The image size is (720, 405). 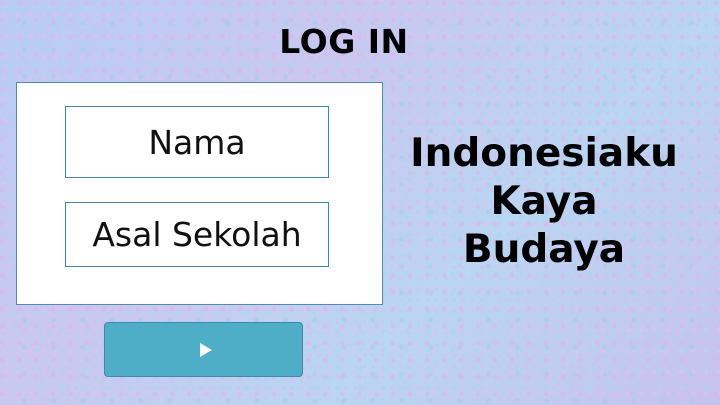 I want to click on tagline: Indonesiaku Kaya Budaya, so click(x=544, y=202).